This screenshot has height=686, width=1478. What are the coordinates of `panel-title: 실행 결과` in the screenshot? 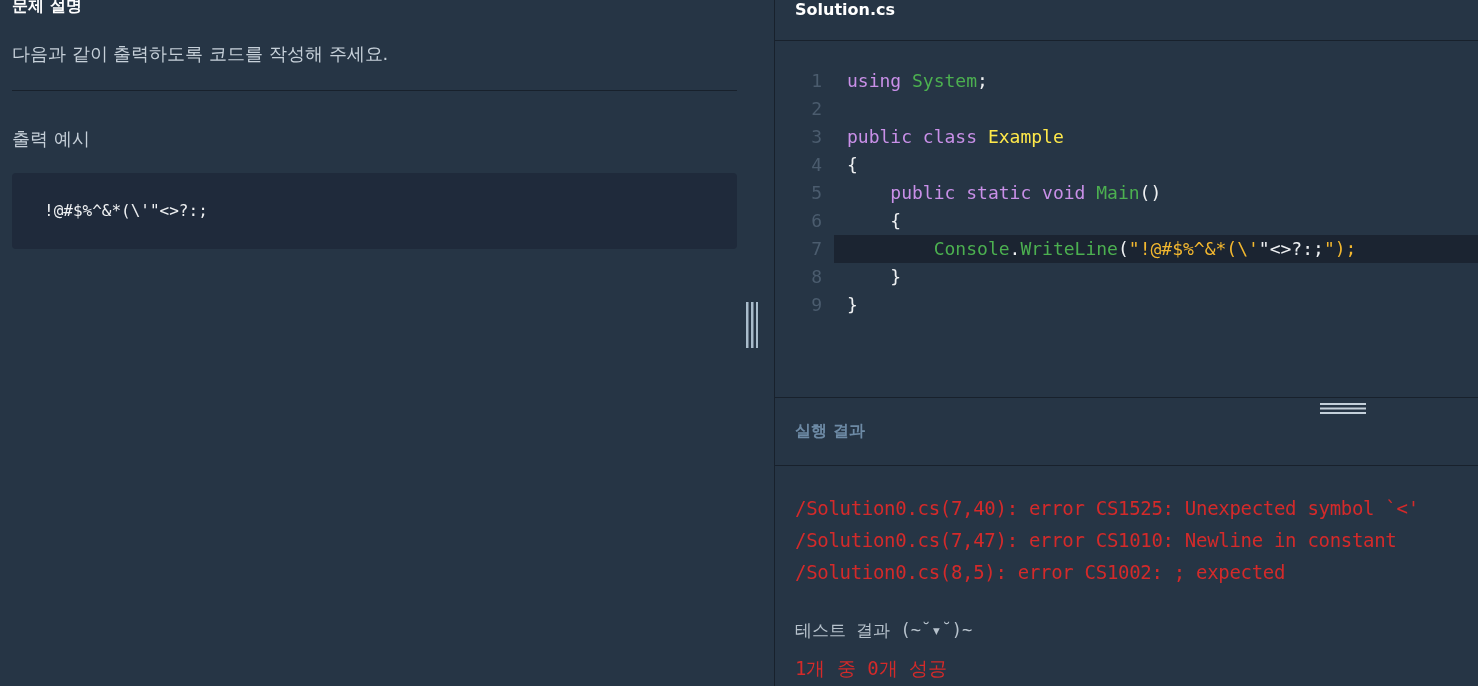 It's located at (830, 431).